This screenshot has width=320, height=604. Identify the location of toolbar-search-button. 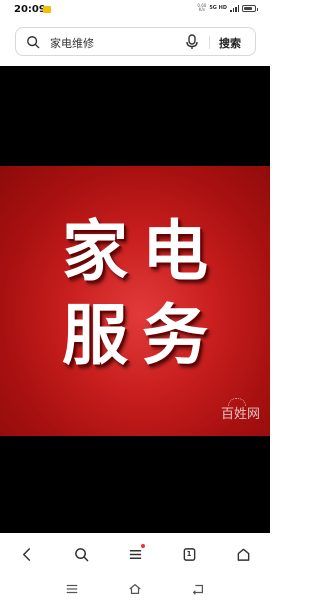
(81, 554).